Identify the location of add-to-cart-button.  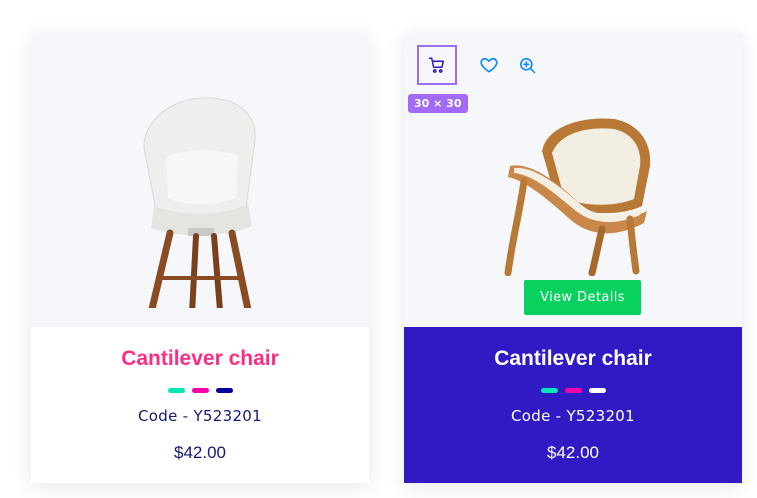
(437, 65).